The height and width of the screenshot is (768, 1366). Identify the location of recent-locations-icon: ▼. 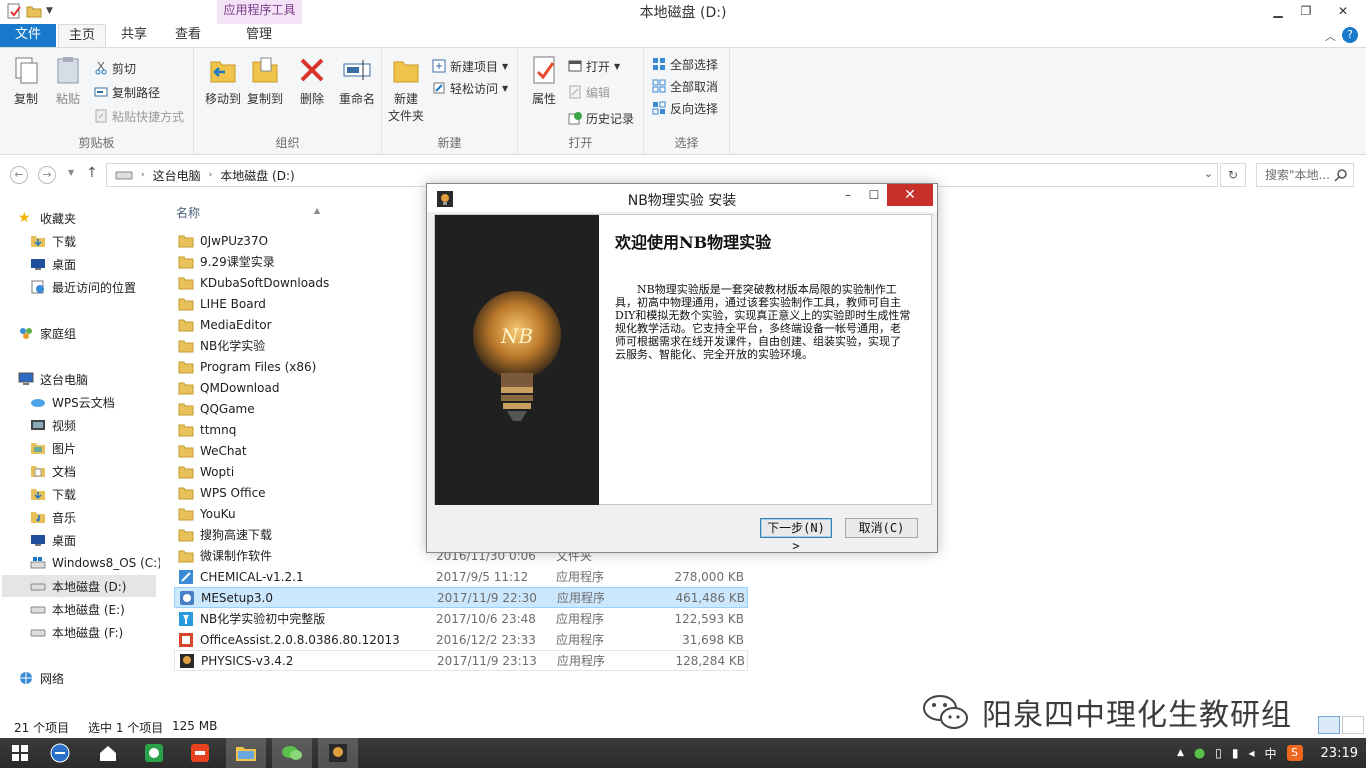
(71, 172).